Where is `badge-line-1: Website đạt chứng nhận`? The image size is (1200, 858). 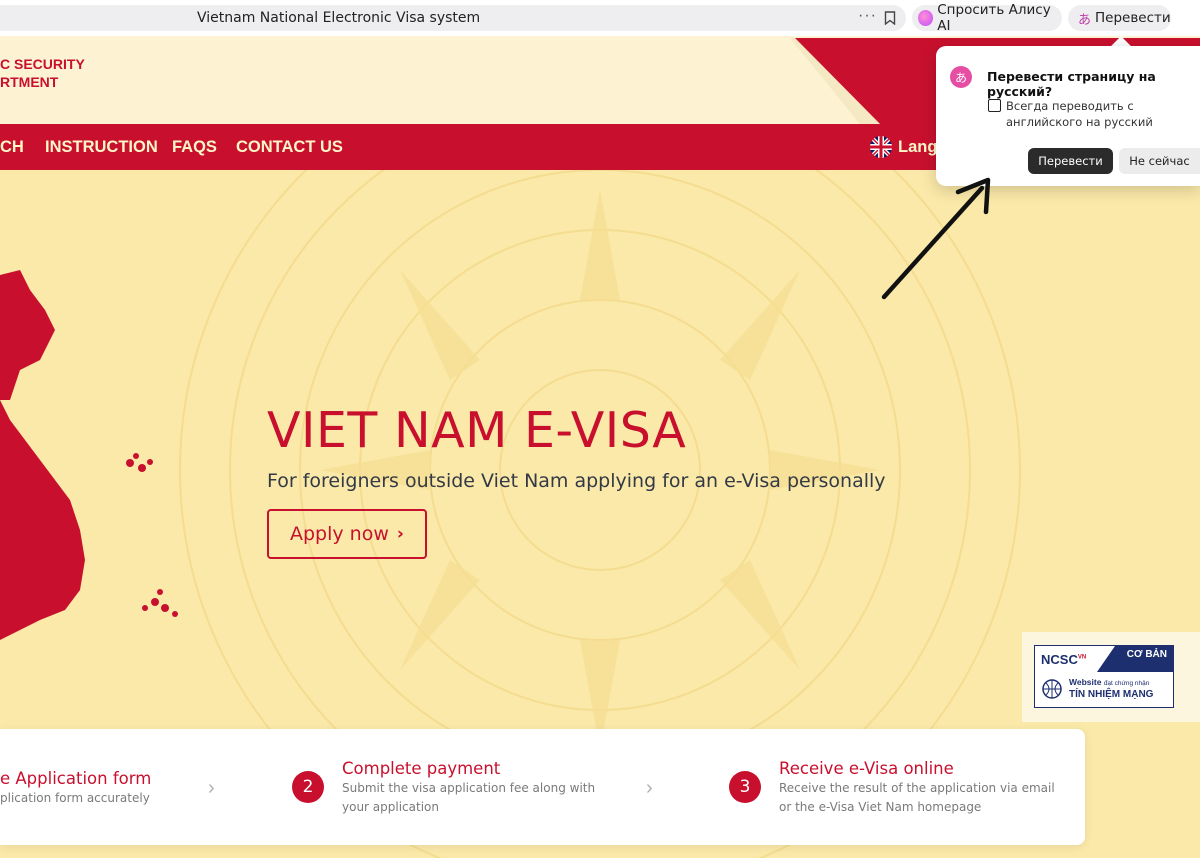 badge-line-1: Website đạt chứng nhận is located at coordinates (1109, 682).